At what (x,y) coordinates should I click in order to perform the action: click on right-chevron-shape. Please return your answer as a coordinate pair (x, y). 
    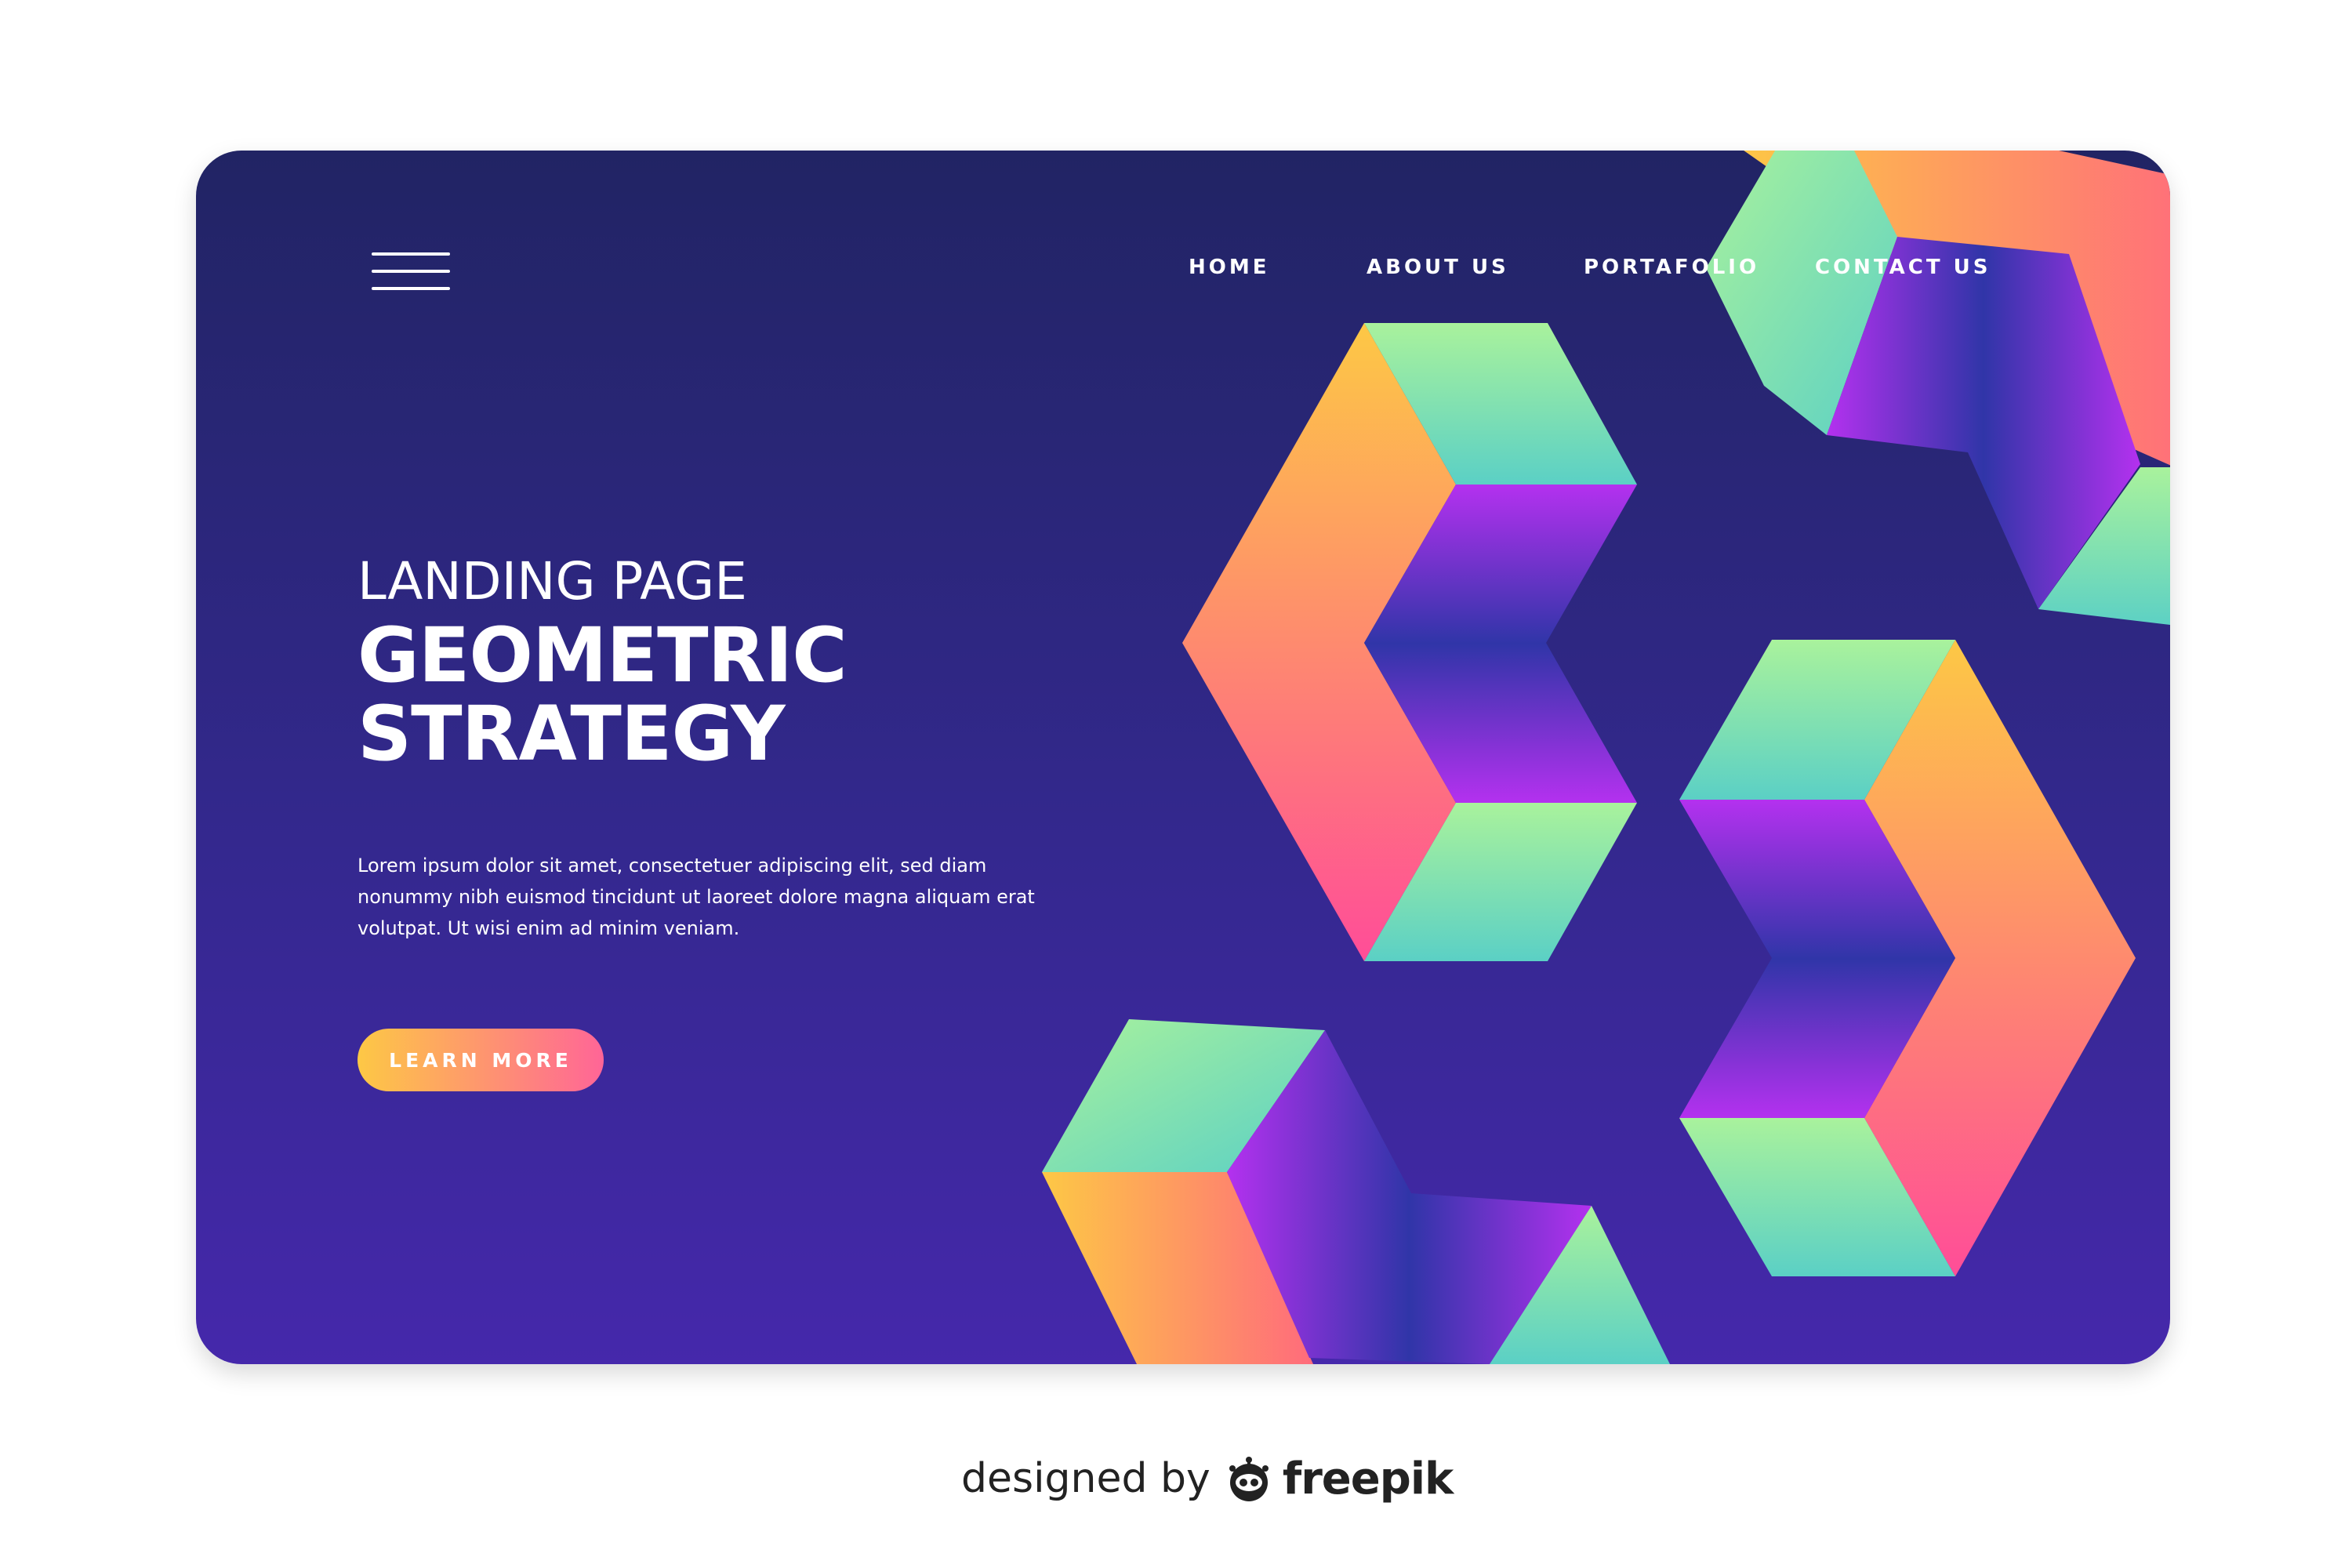
    Looking at the image, I should click on (1907, 958).